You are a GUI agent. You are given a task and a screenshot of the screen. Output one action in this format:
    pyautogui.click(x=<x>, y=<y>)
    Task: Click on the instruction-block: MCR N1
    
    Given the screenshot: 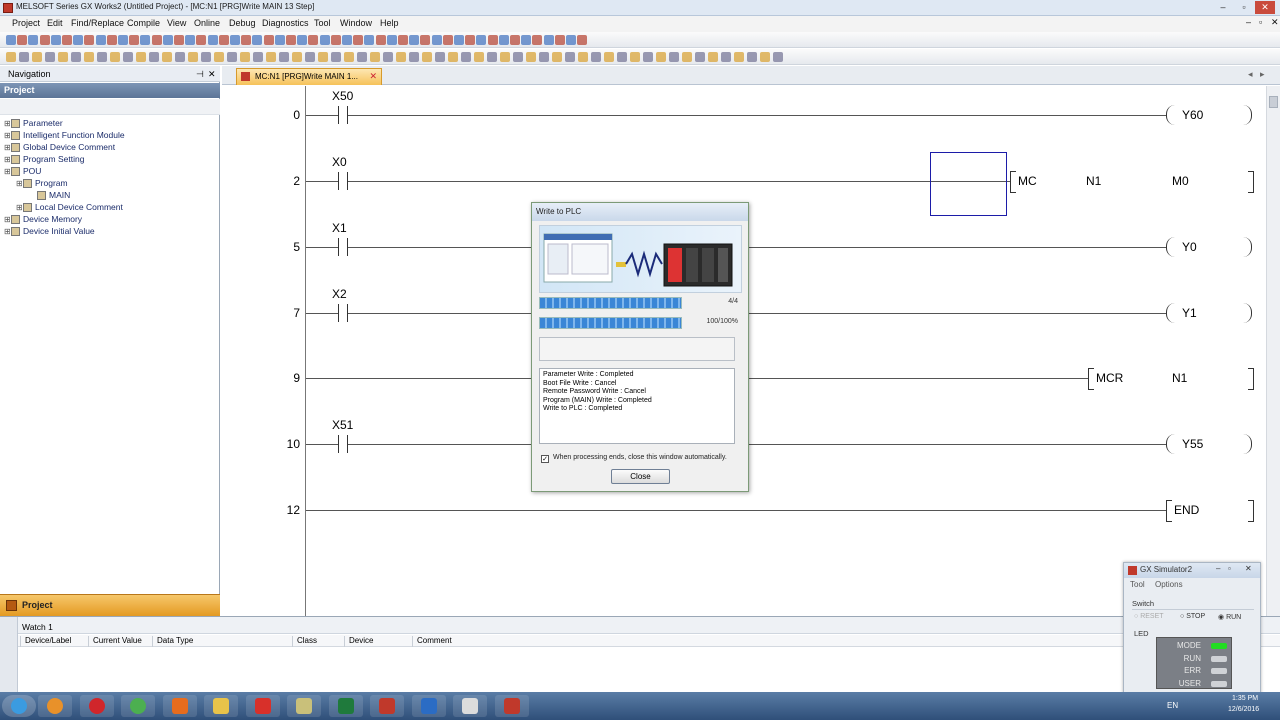 What is the action you would take?
    pyautogui.click(x=1171, y=379)
    